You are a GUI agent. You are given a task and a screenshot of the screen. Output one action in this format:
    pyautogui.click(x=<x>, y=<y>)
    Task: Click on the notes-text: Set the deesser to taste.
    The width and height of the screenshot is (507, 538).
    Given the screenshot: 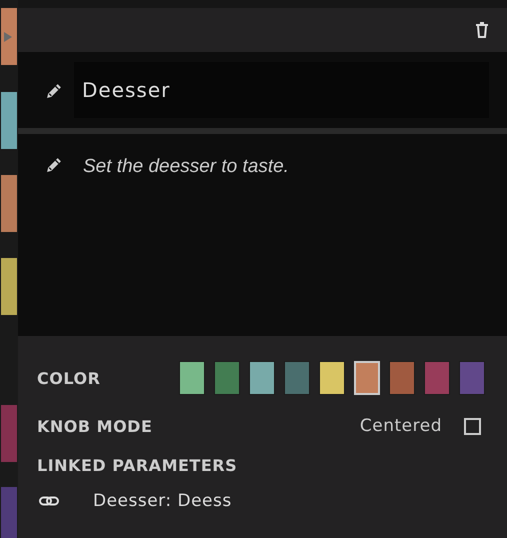 What is the action you would take?
    pyautogui.click(x=186, y=167)
    